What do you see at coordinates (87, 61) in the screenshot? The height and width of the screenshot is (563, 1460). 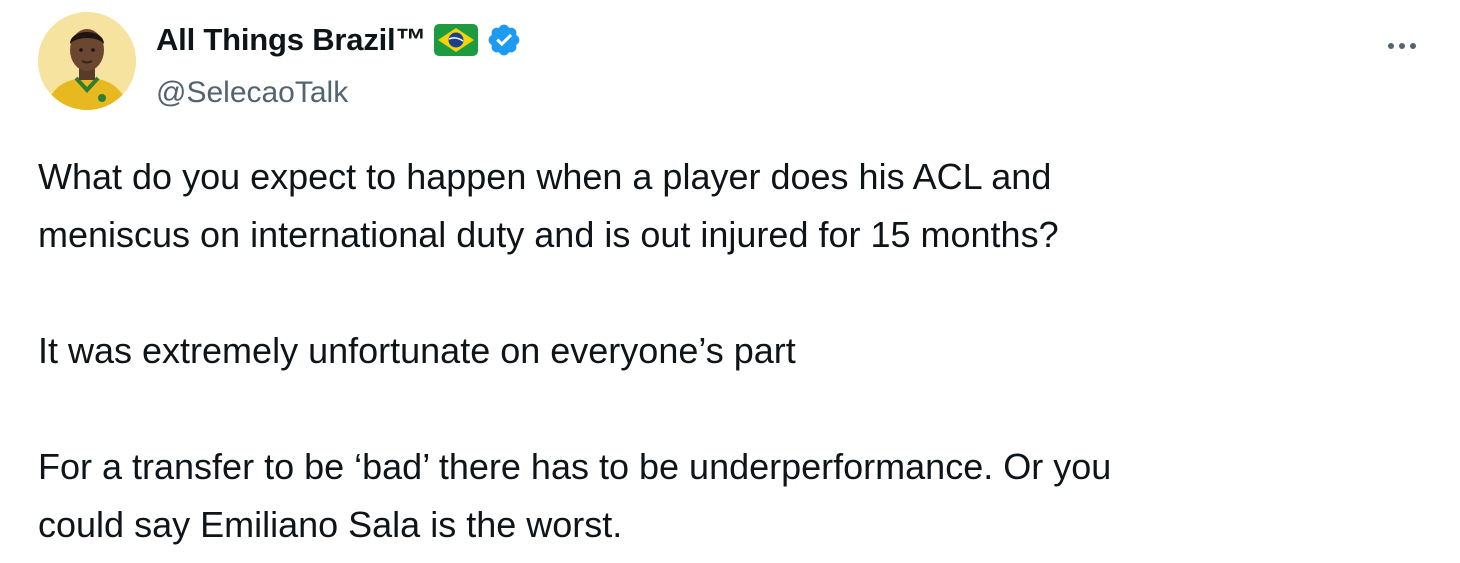 I see `avatar-illustration-icon` at bounding box center [87, 61].